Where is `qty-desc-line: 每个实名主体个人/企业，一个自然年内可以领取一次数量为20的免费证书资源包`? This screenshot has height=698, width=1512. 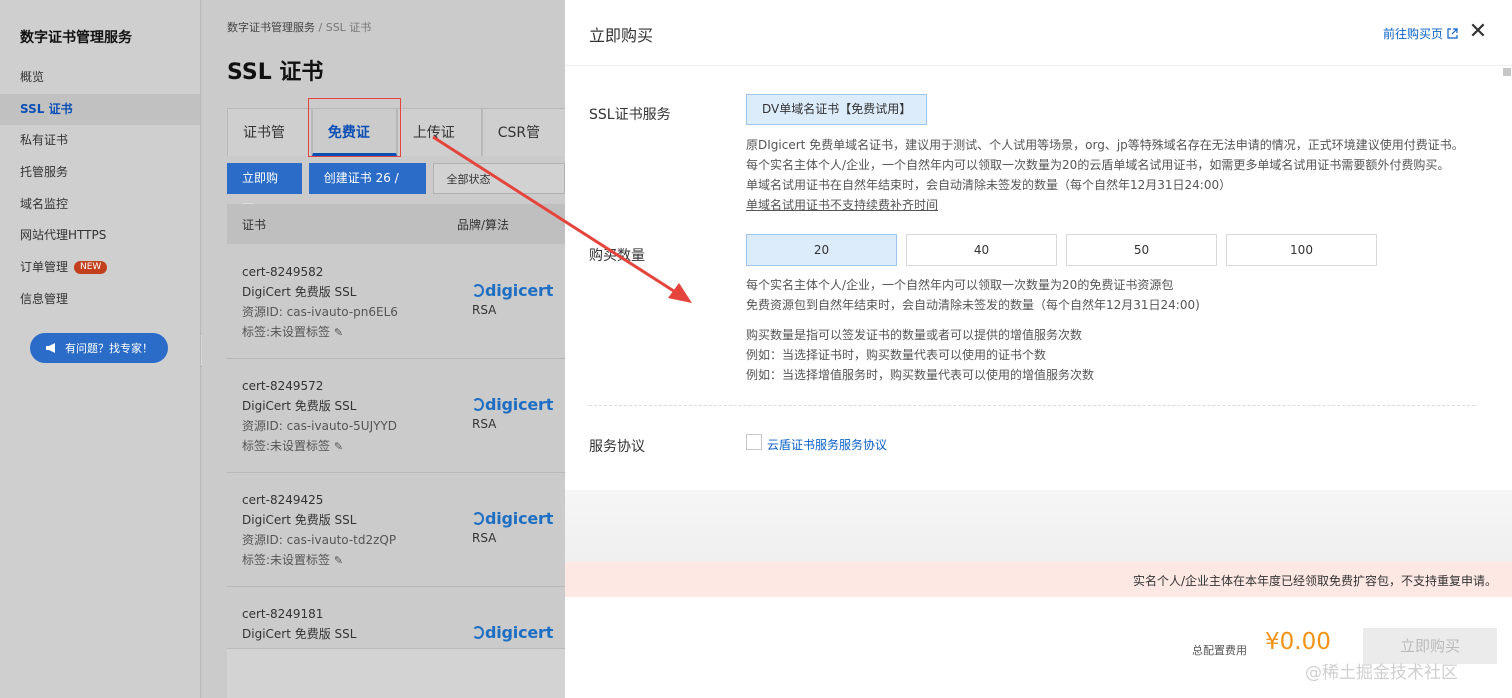
qty-desc-line: 每个实名主体个人/企业，一个自然年内可以领取一次数量为20的免费证书资源包 is located at coordinates (960, 285).